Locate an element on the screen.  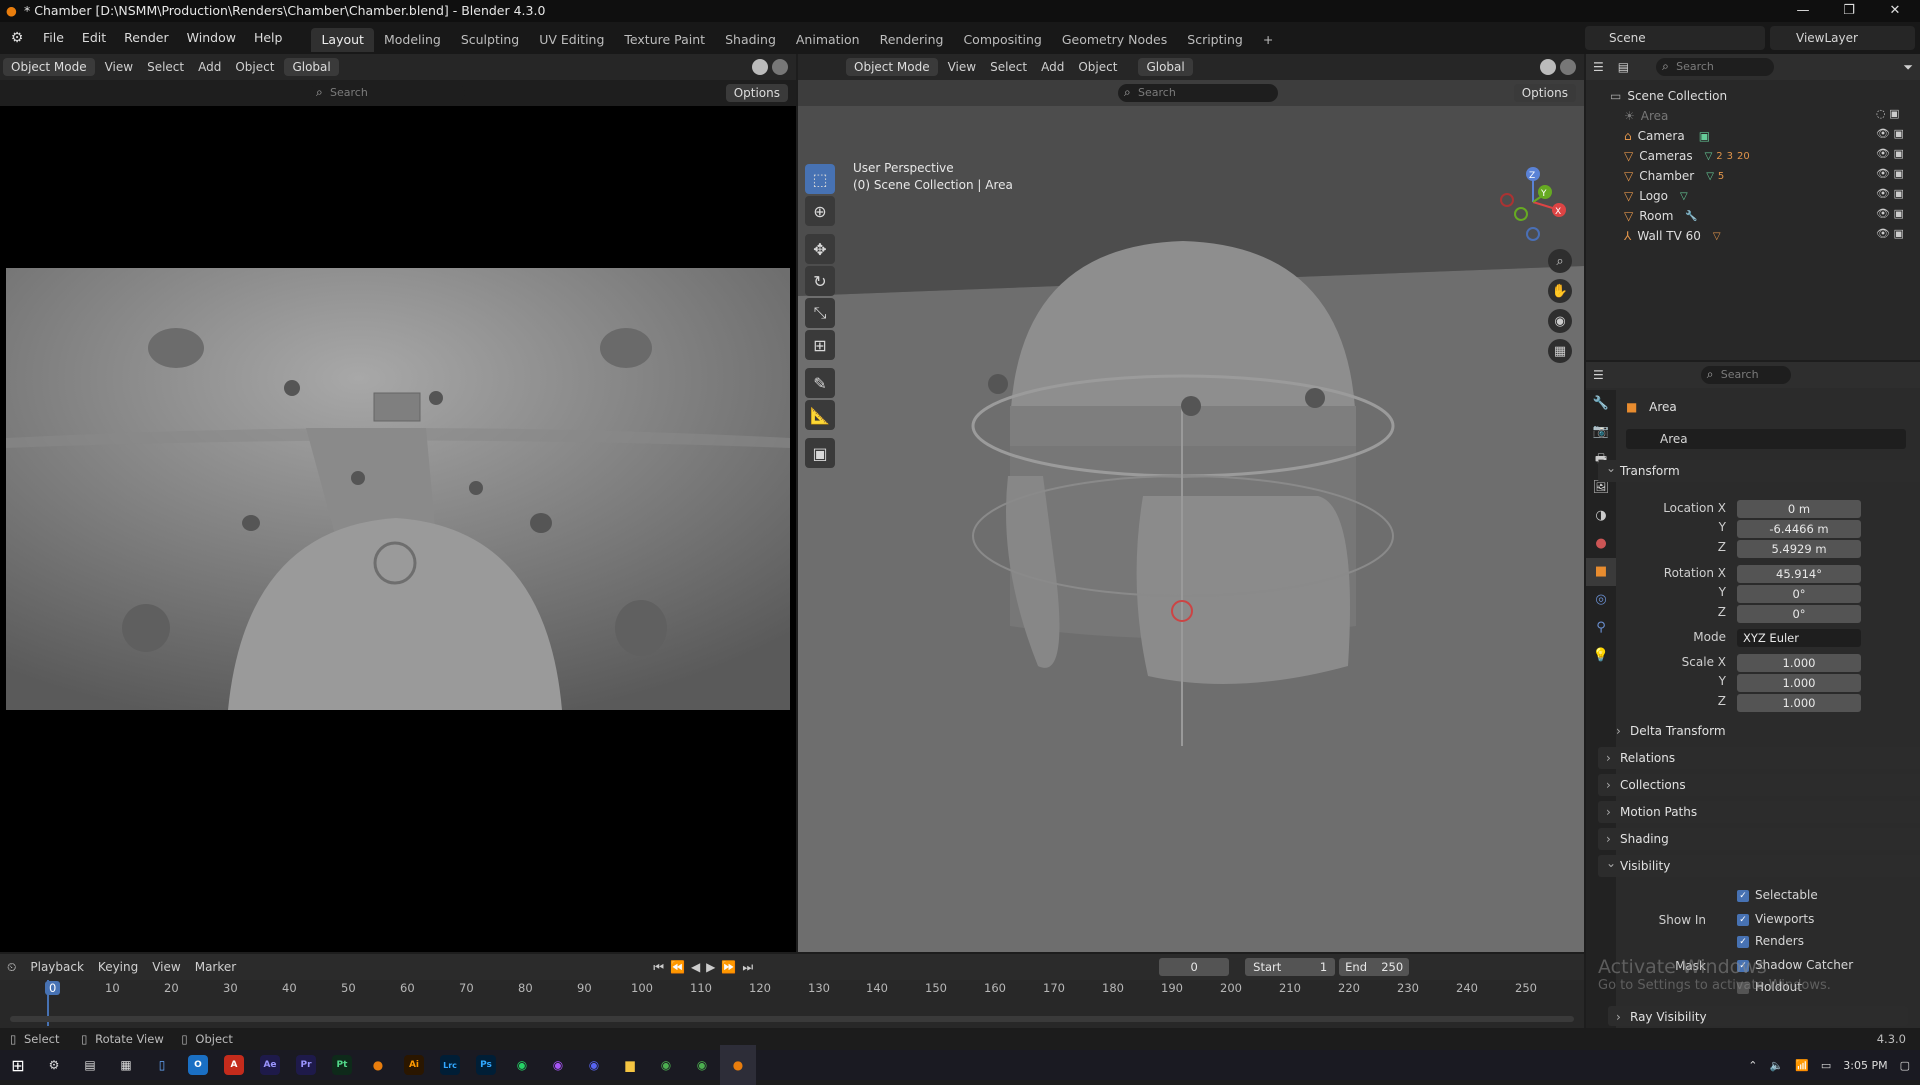
right-options-button: Options is located at coordinates (1544, 93).